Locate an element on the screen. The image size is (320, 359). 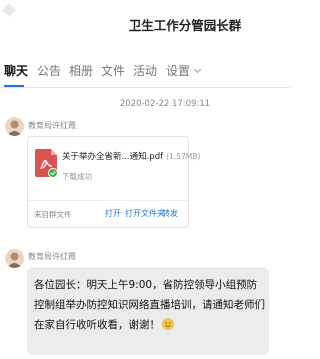
download-status: 下载成功 is located at coordinates (77, 176).